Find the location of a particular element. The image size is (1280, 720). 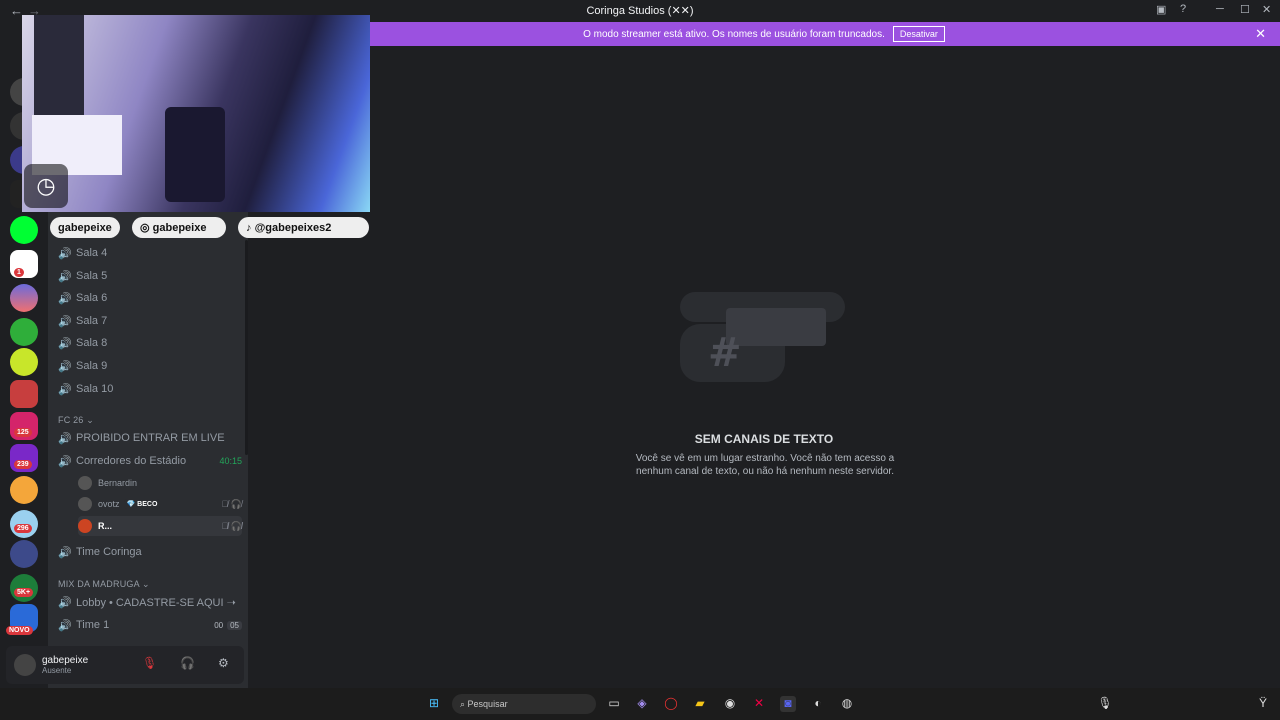

instagram-tag: ◎ gabepeixe is located at coordinates (179, 227).